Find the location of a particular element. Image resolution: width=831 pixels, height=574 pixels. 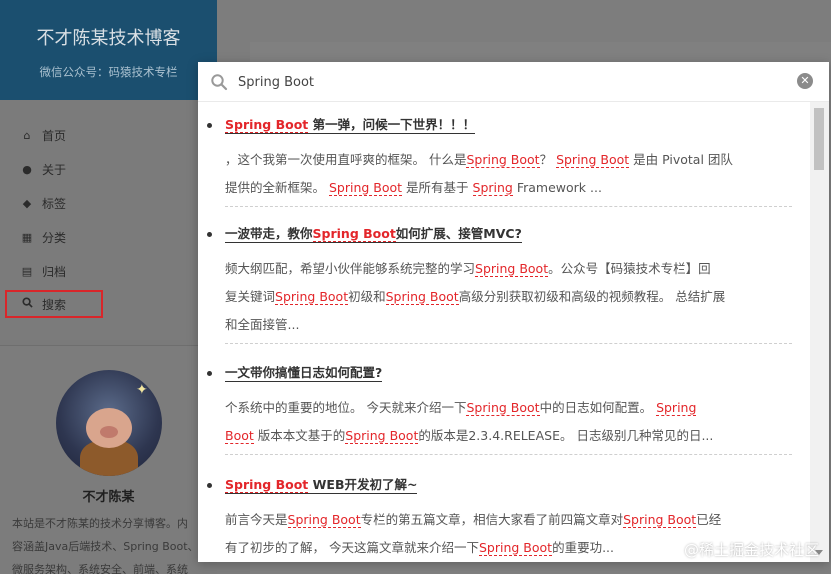

sidebar-item-categories: ▦ 分类 is located at coordinates (43, 237).